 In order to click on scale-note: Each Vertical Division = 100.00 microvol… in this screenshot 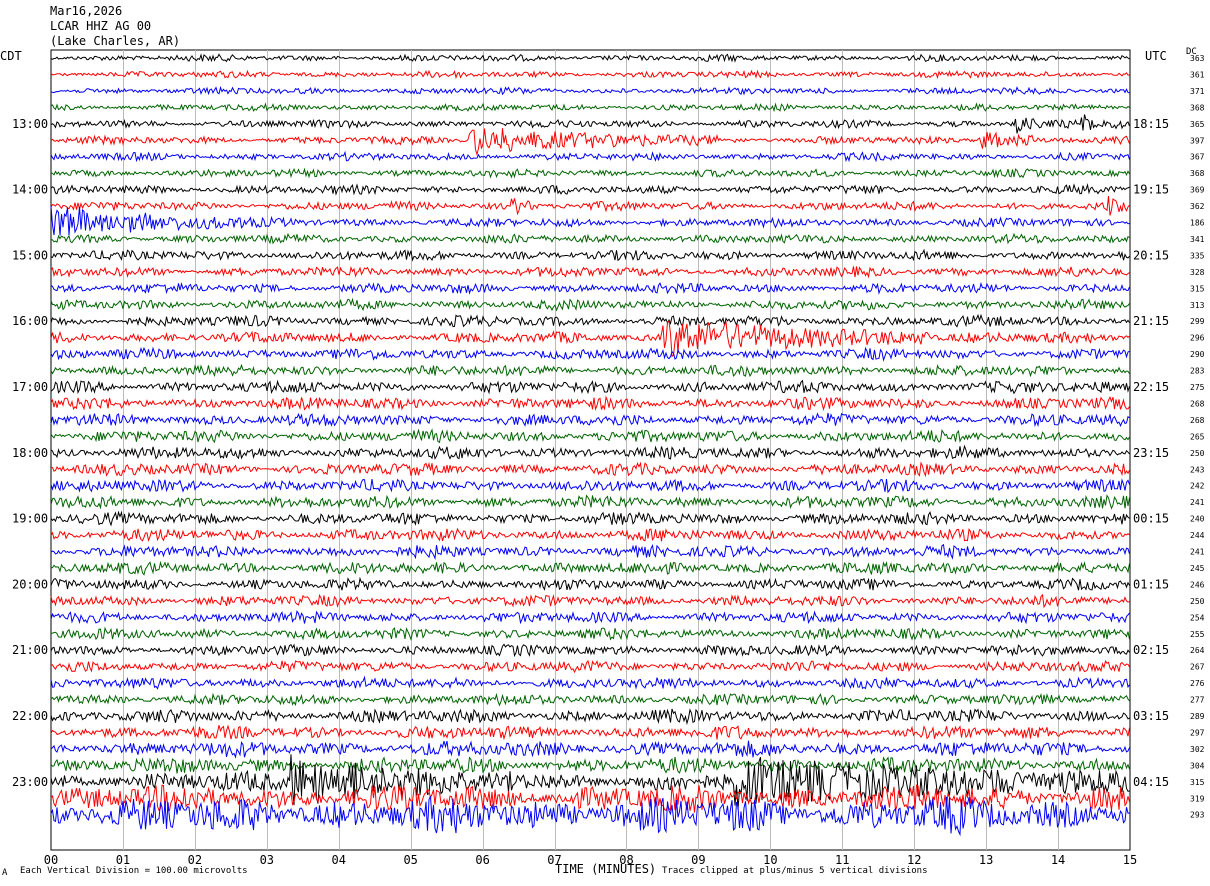, I will do `click(134, 871)`.